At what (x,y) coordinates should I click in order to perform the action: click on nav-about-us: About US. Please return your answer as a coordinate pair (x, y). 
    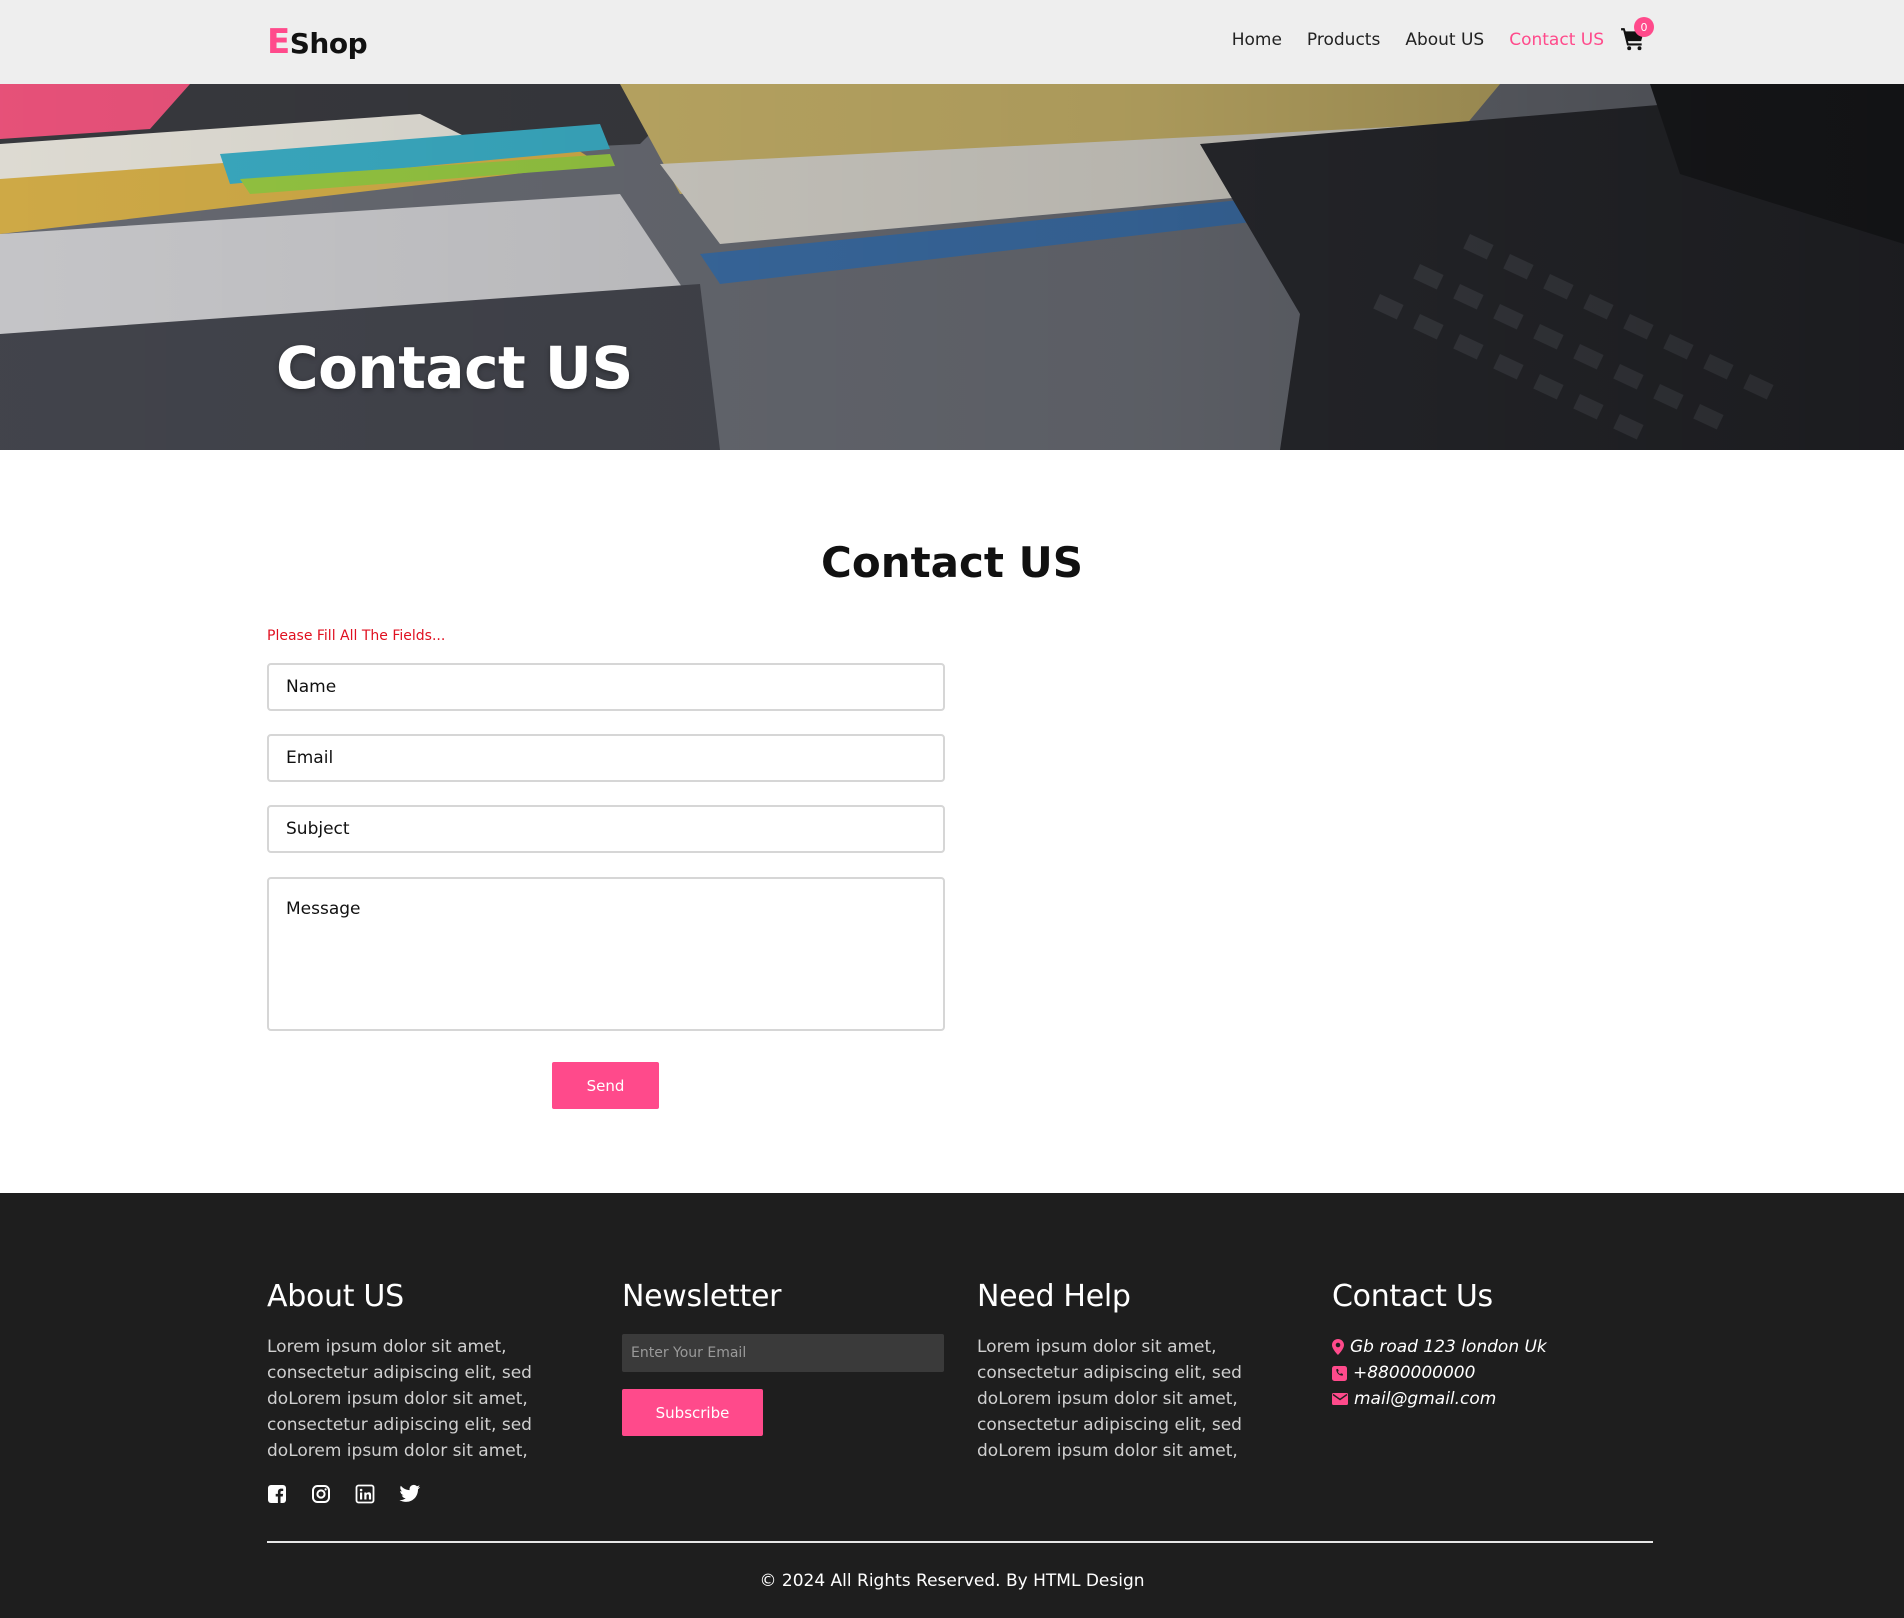
    Looking at the image, I should click on (1444, 40).